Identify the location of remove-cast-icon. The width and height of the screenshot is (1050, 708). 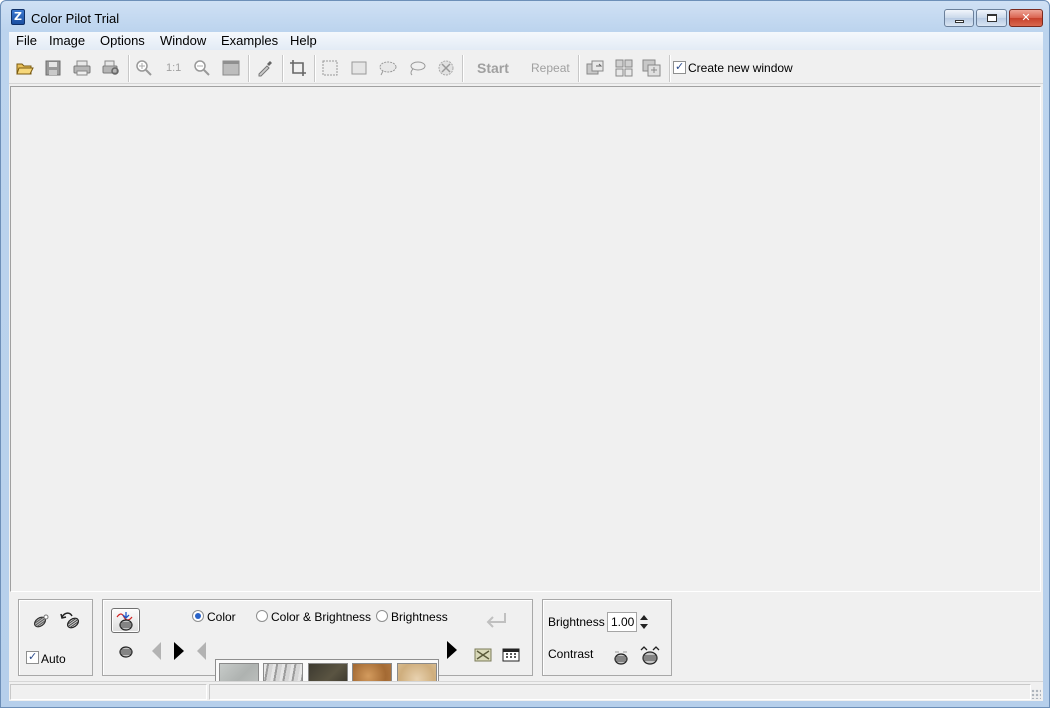
(40, 622).